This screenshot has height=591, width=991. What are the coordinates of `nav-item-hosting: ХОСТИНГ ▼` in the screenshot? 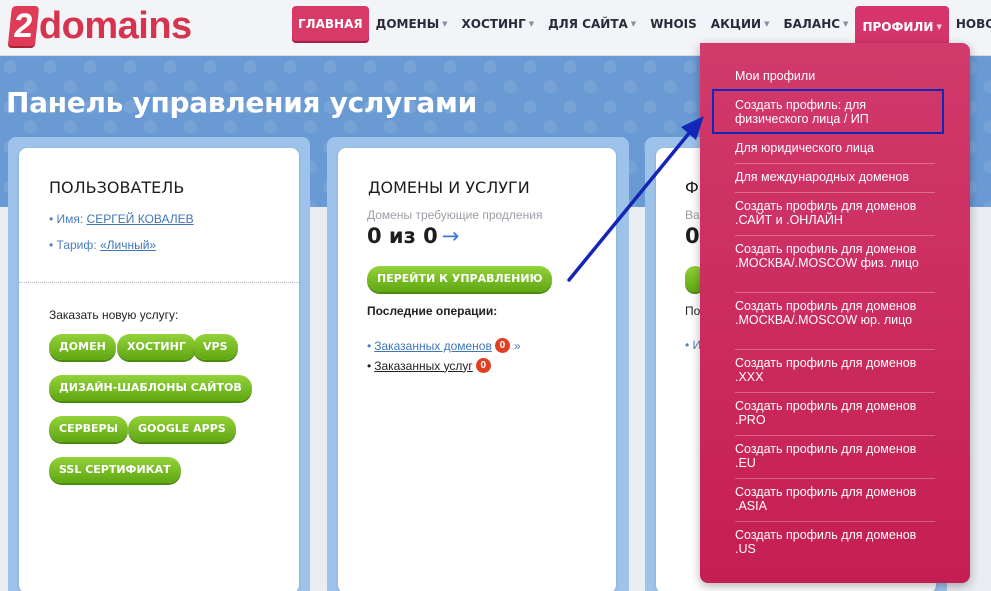 It's located at (498, 24).